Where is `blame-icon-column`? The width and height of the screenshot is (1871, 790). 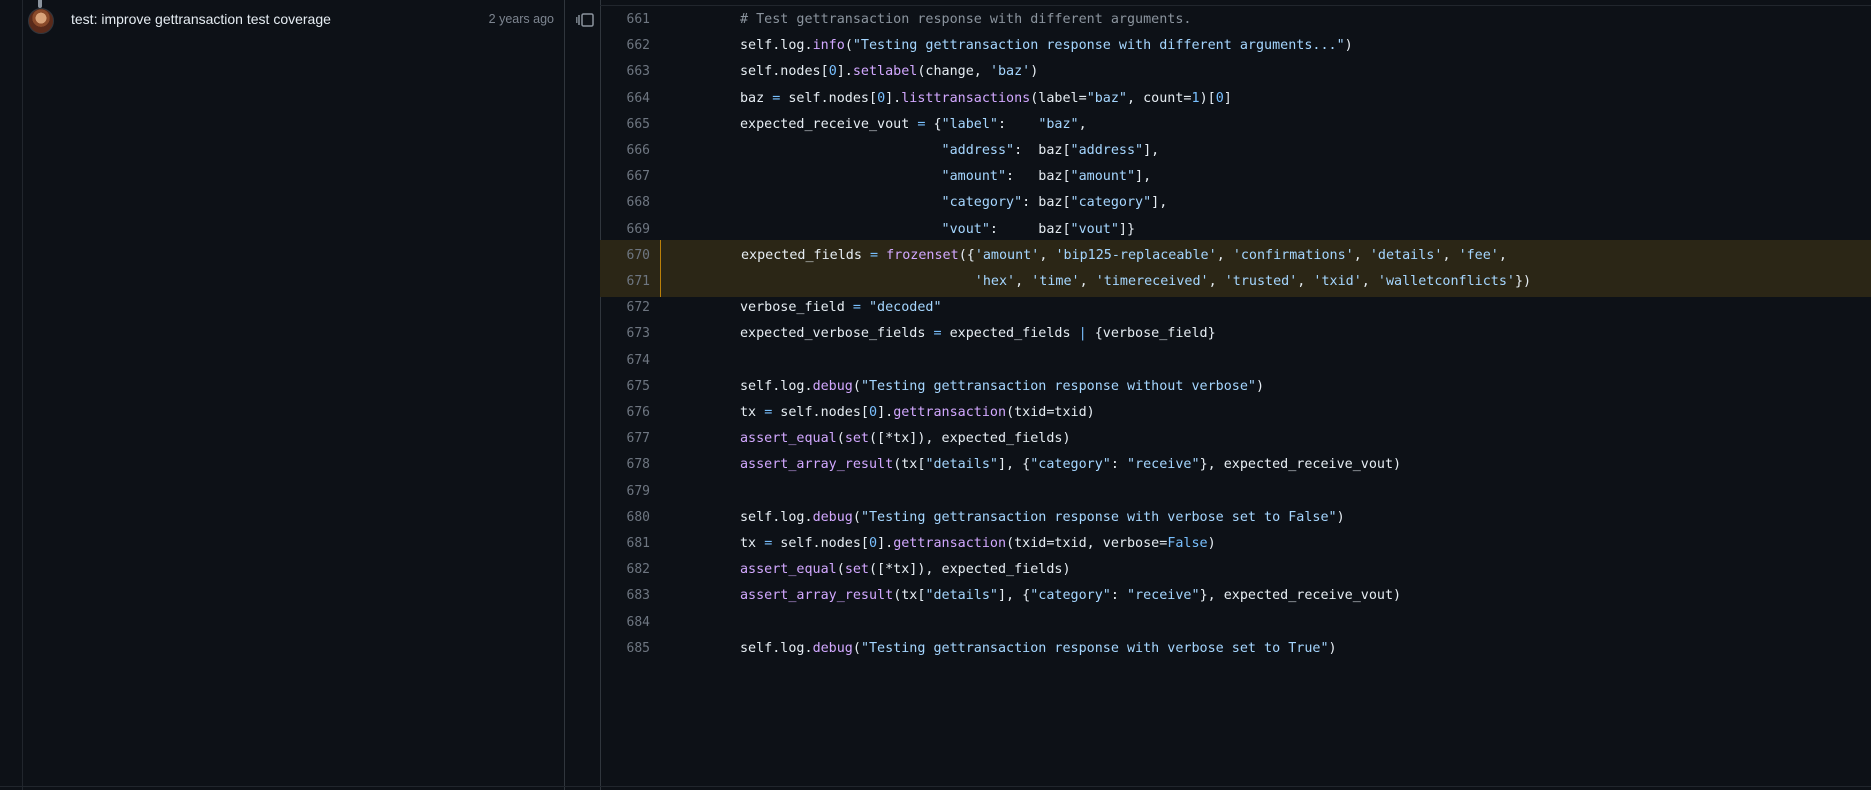
blame-icon-column is located at coordinates (582, 395).